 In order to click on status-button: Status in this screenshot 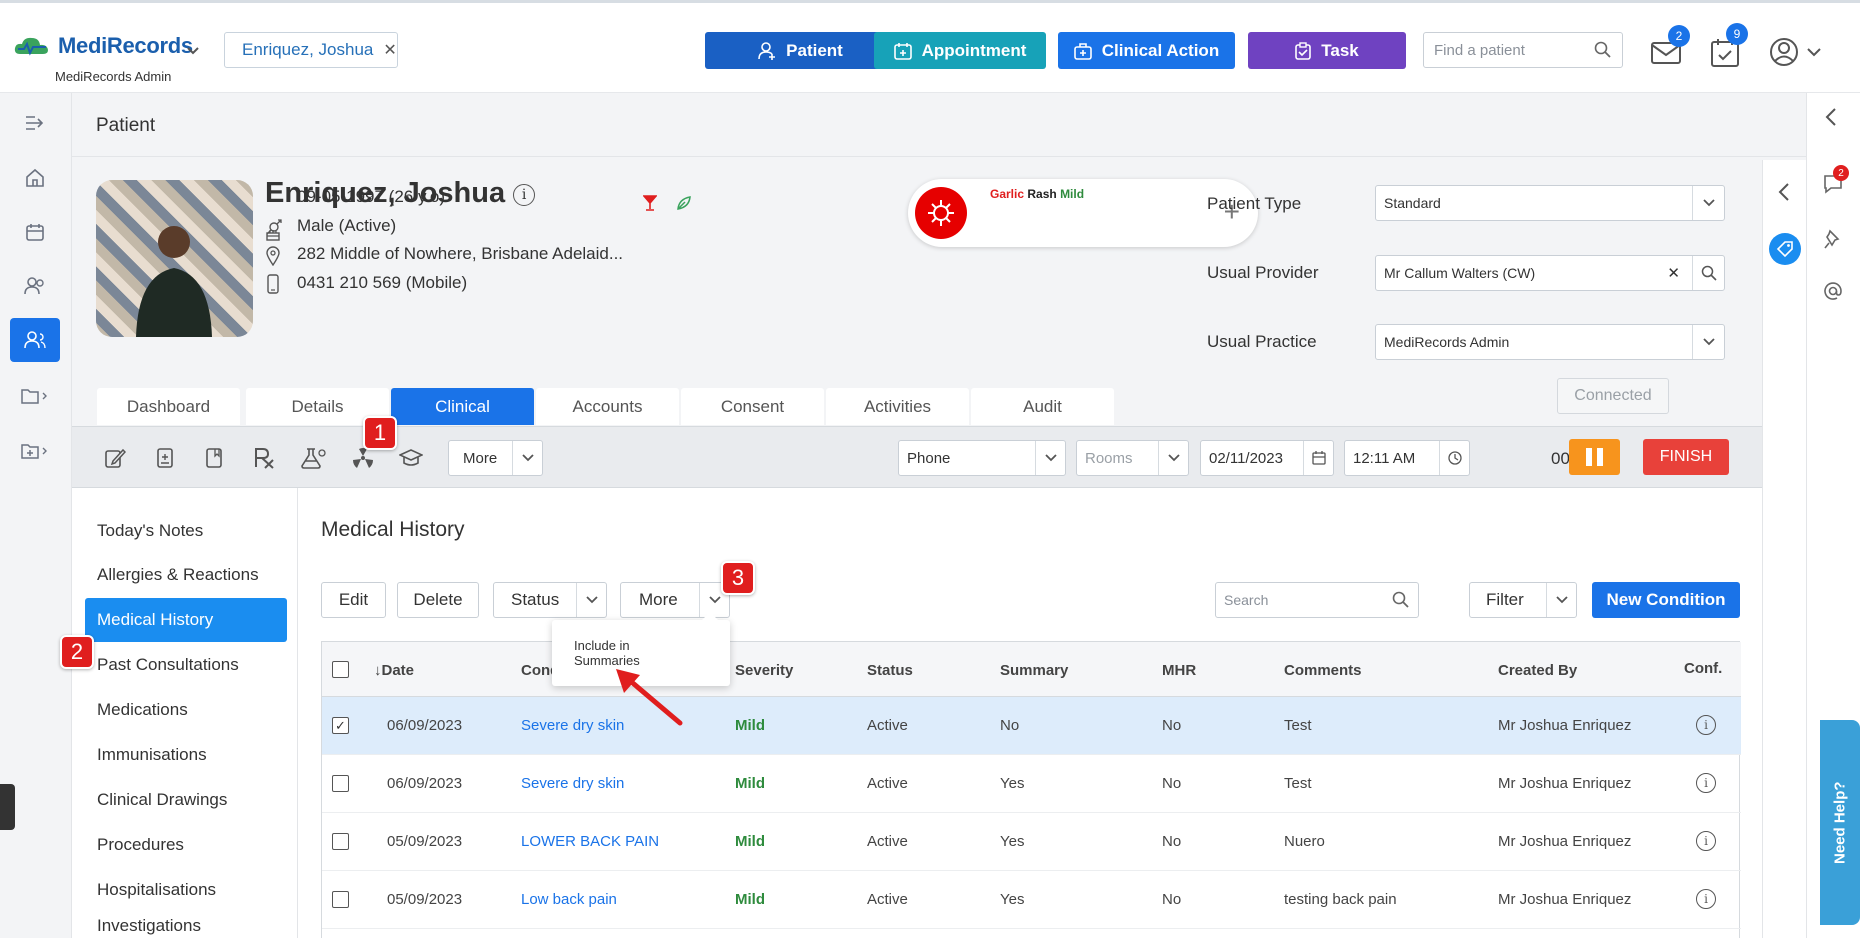, I will do `click(550, 600)`.